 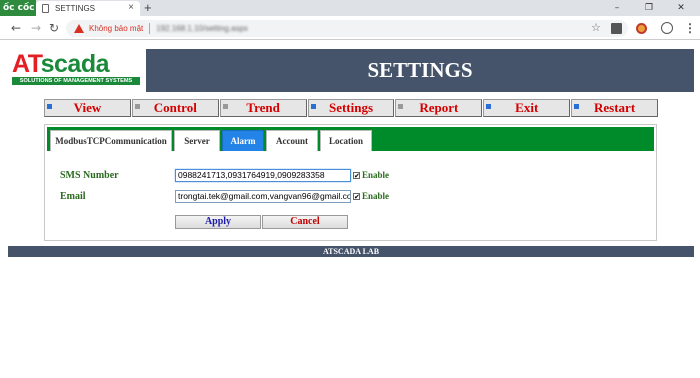 I want to click on document-icon, so click(x=45, y=8).